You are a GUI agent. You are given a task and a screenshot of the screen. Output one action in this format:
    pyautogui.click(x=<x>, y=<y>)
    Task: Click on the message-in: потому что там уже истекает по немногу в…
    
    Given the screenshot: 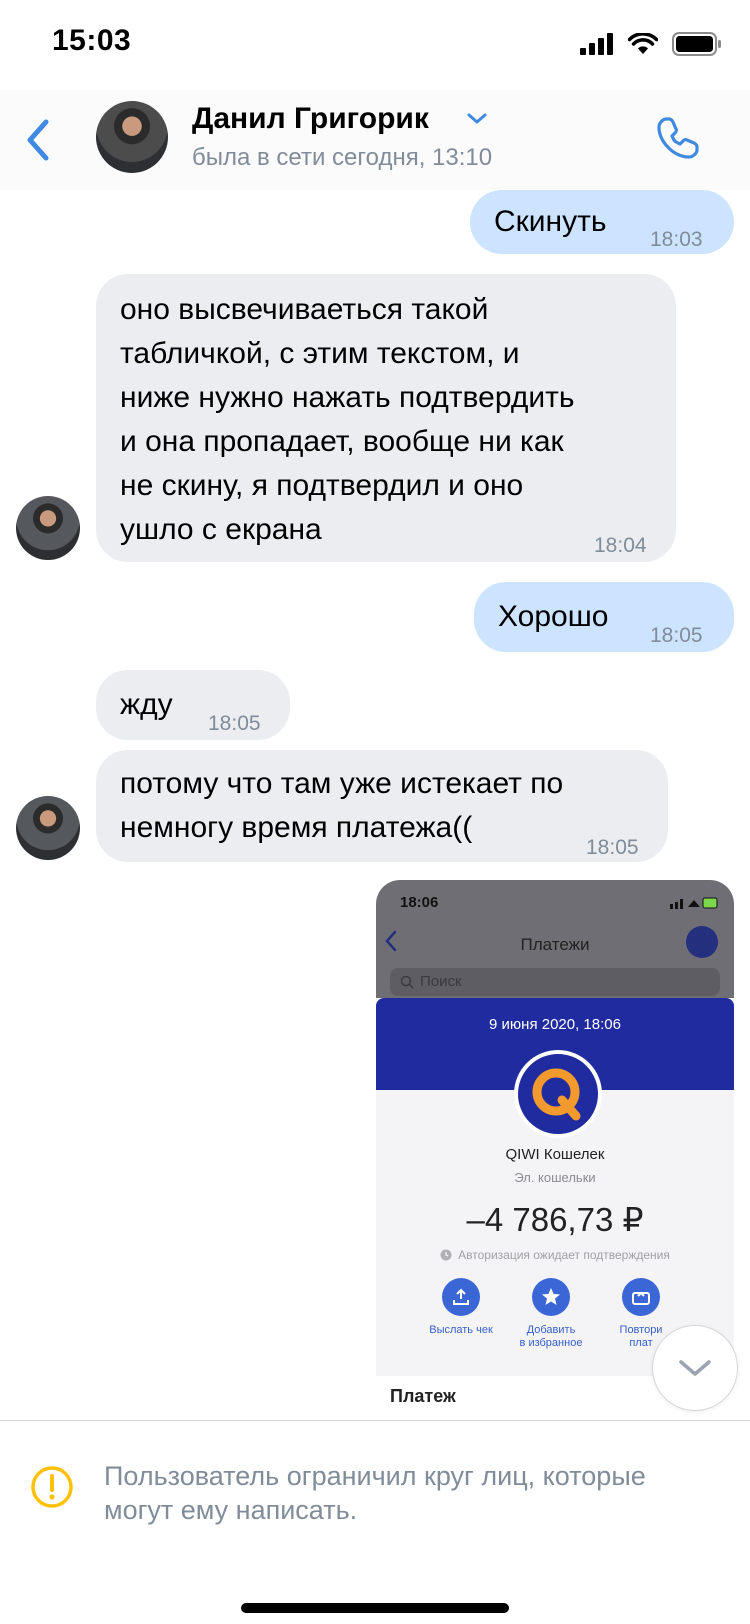 What is the action you would take?
    pyautogui.click(x=382, y=806)
    